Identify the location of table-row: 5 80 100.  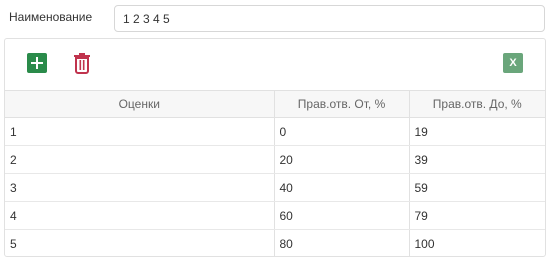
(275, 243).